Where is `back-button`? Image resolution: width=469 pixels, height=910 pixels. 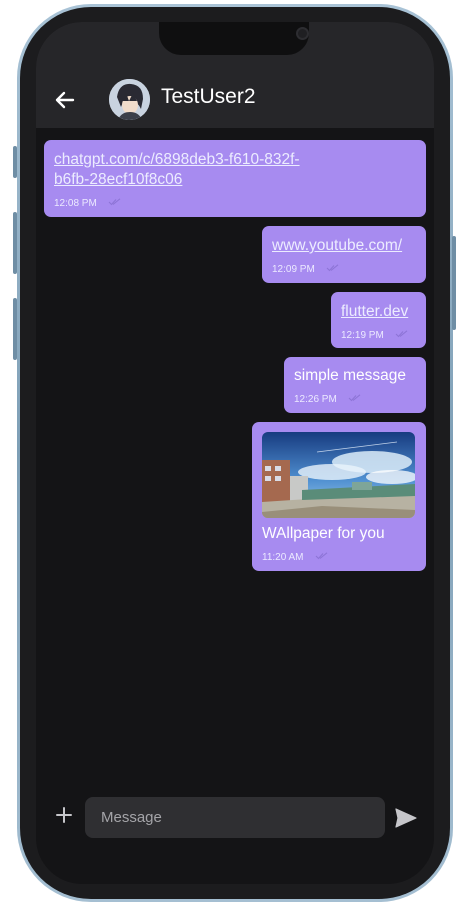 back-button is located at coordinates (65, 100).